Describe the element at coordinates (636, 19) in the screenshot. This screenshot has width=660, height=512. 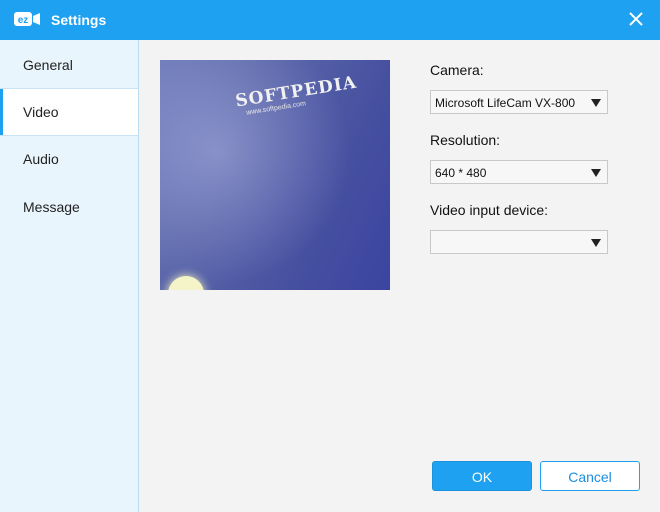
I see `close-icon` at that location.